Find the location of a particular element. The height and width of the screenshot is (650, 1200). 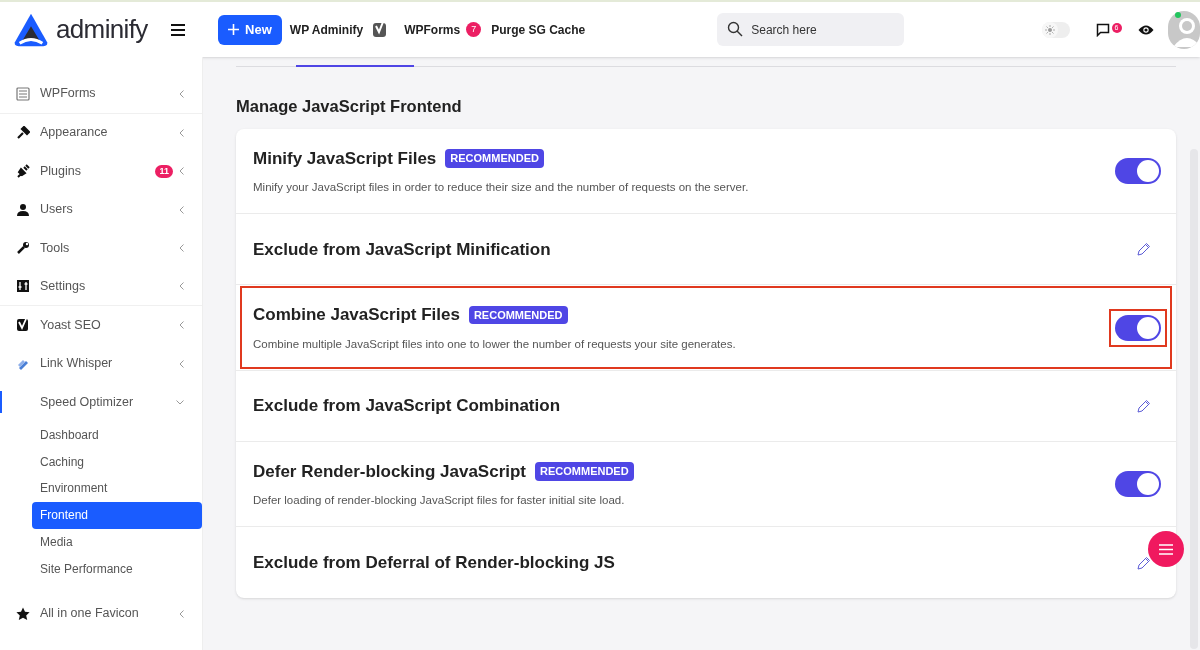

wrench-icon is located at coordinates (23, 248).